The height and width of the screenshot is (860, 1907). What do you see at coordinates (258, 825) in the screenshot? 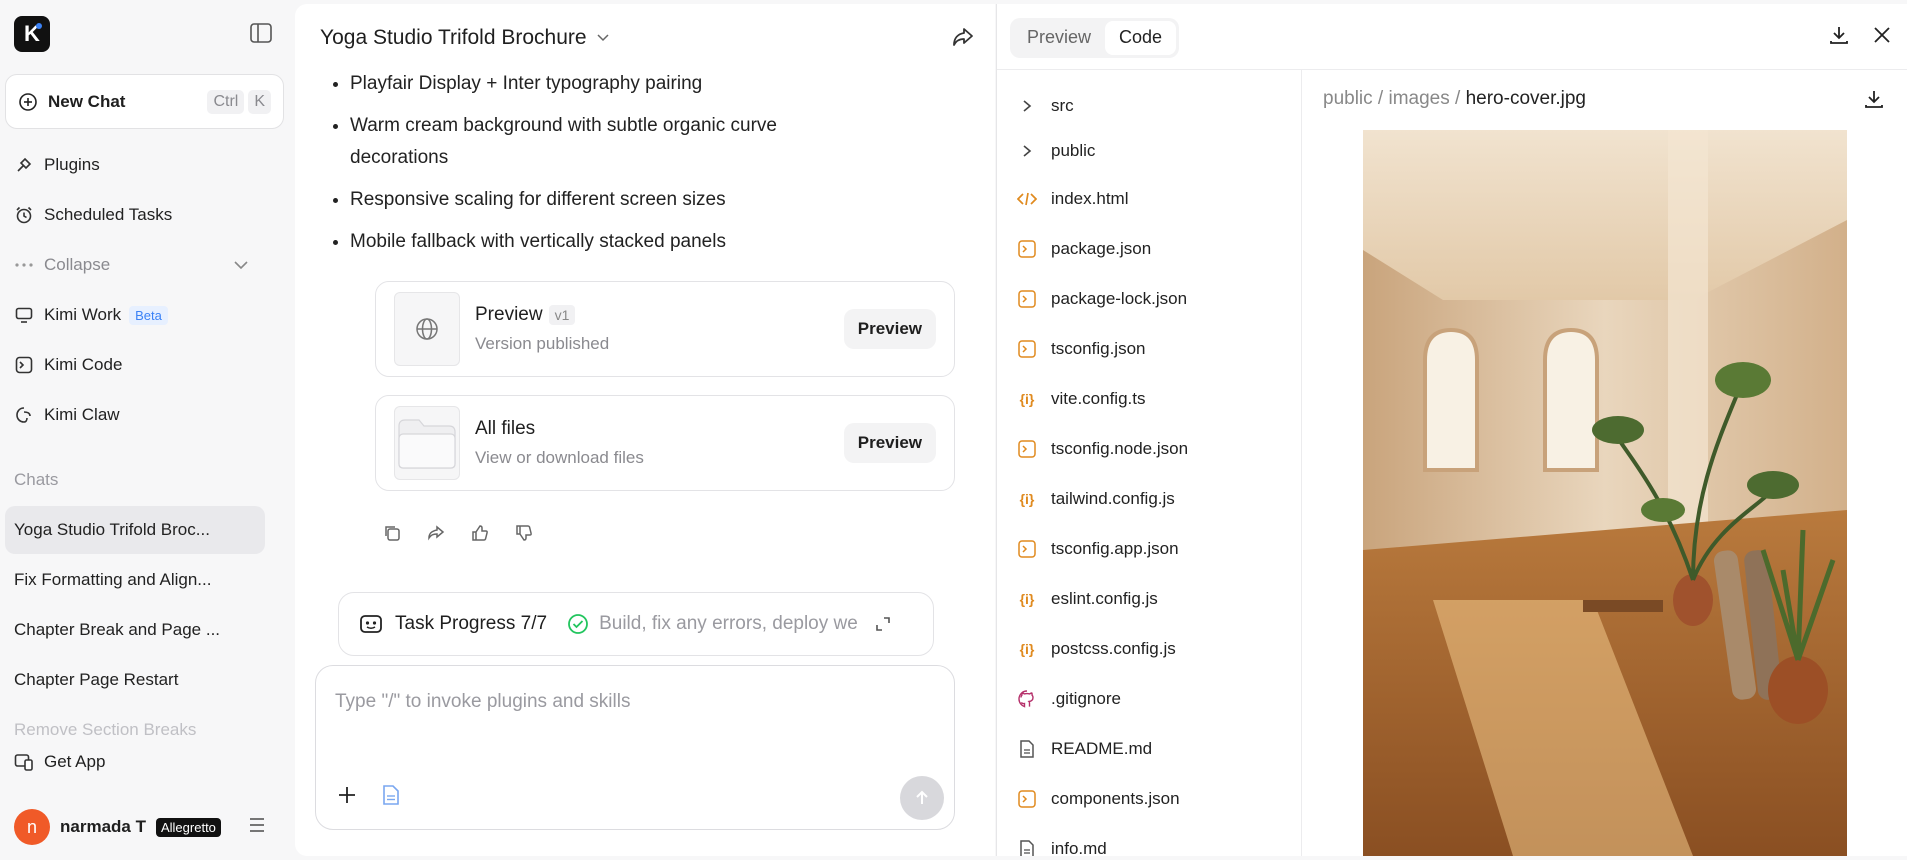
I see `menu-icon` at bounding box center [258, 825].